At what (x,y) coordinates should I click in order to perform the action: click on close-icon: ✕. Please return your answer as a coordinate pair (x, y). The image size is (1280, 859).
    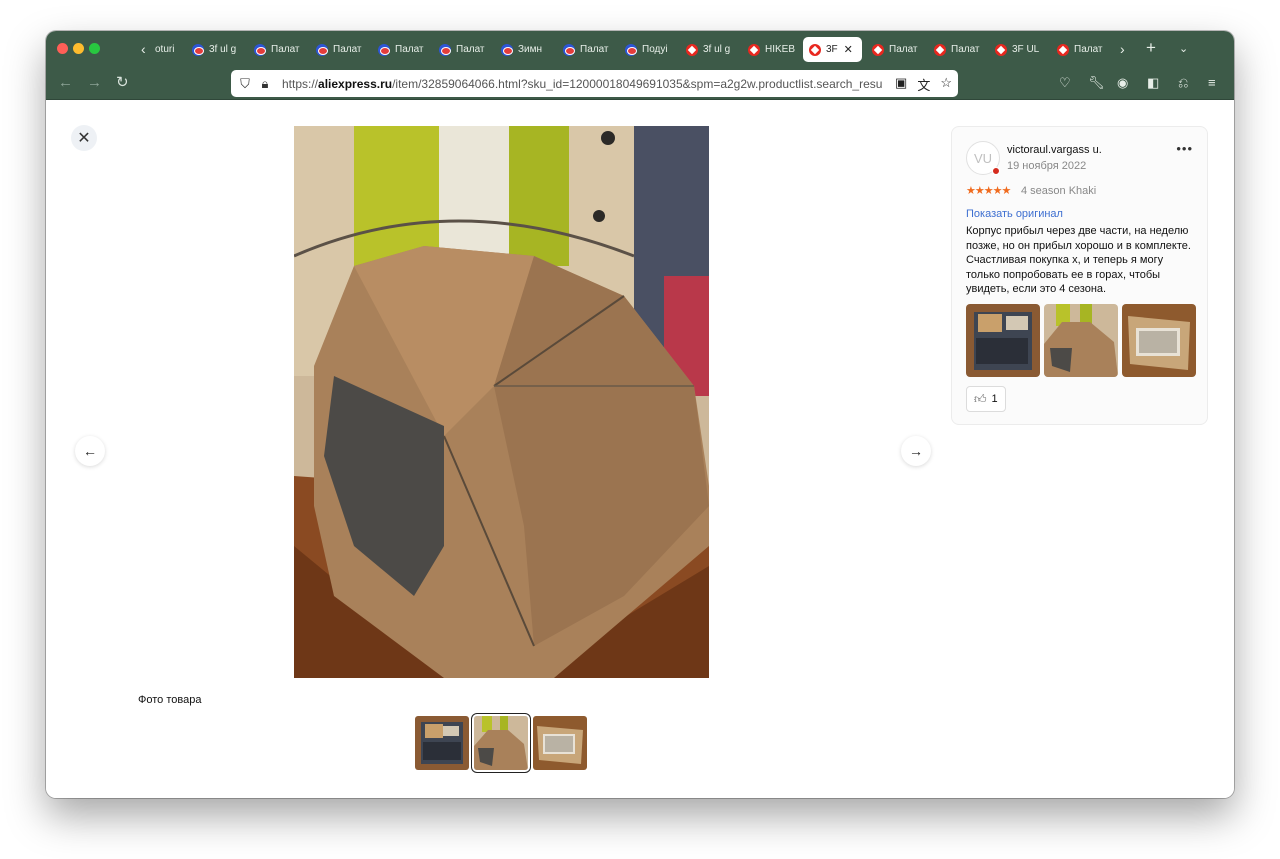
    Looking at the image, I should click on (84, 138).